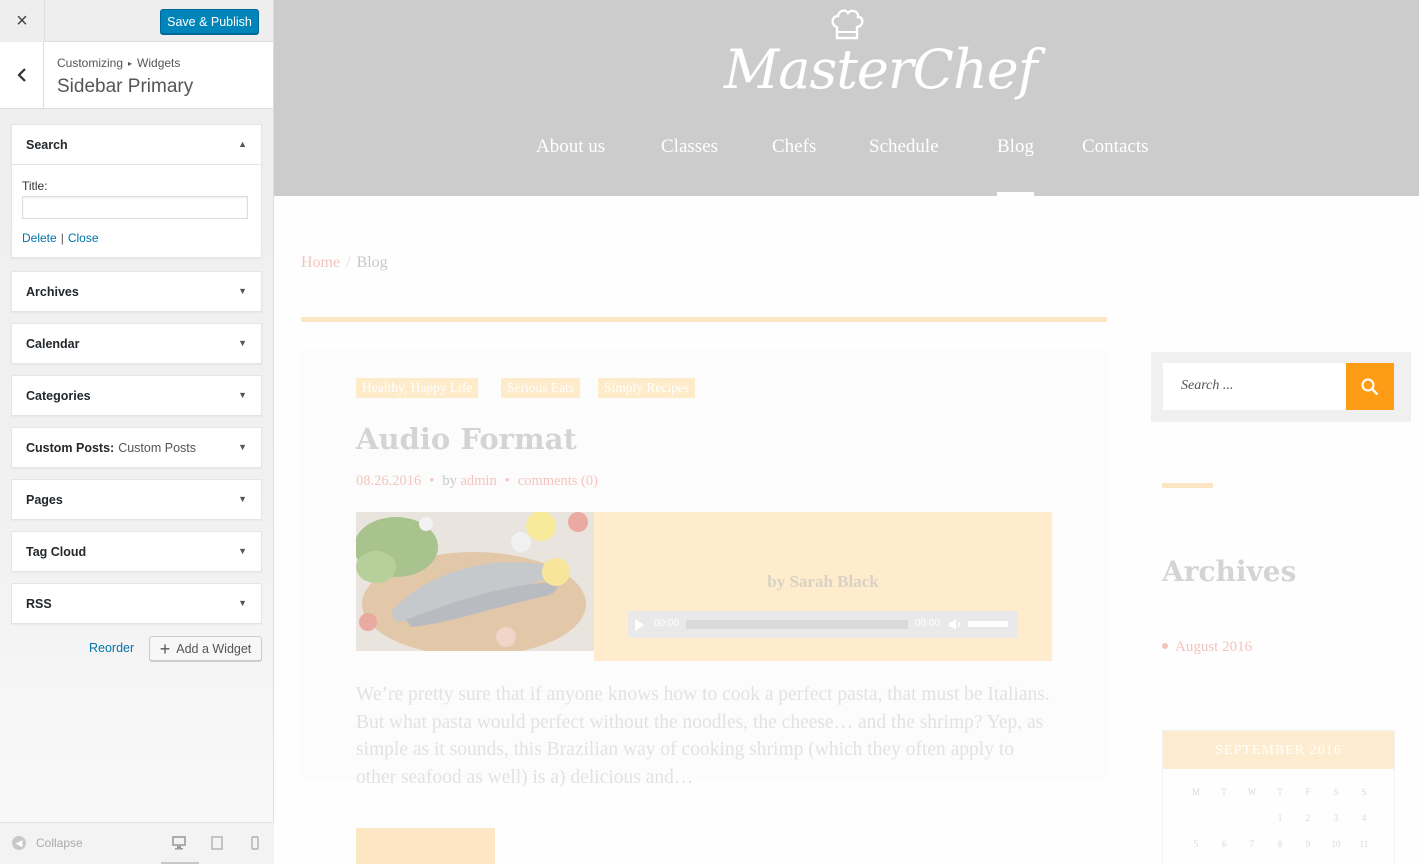 This screenshot has width=1419, height=864. I want to click on widget-title: Calendar, so click(53, 343).